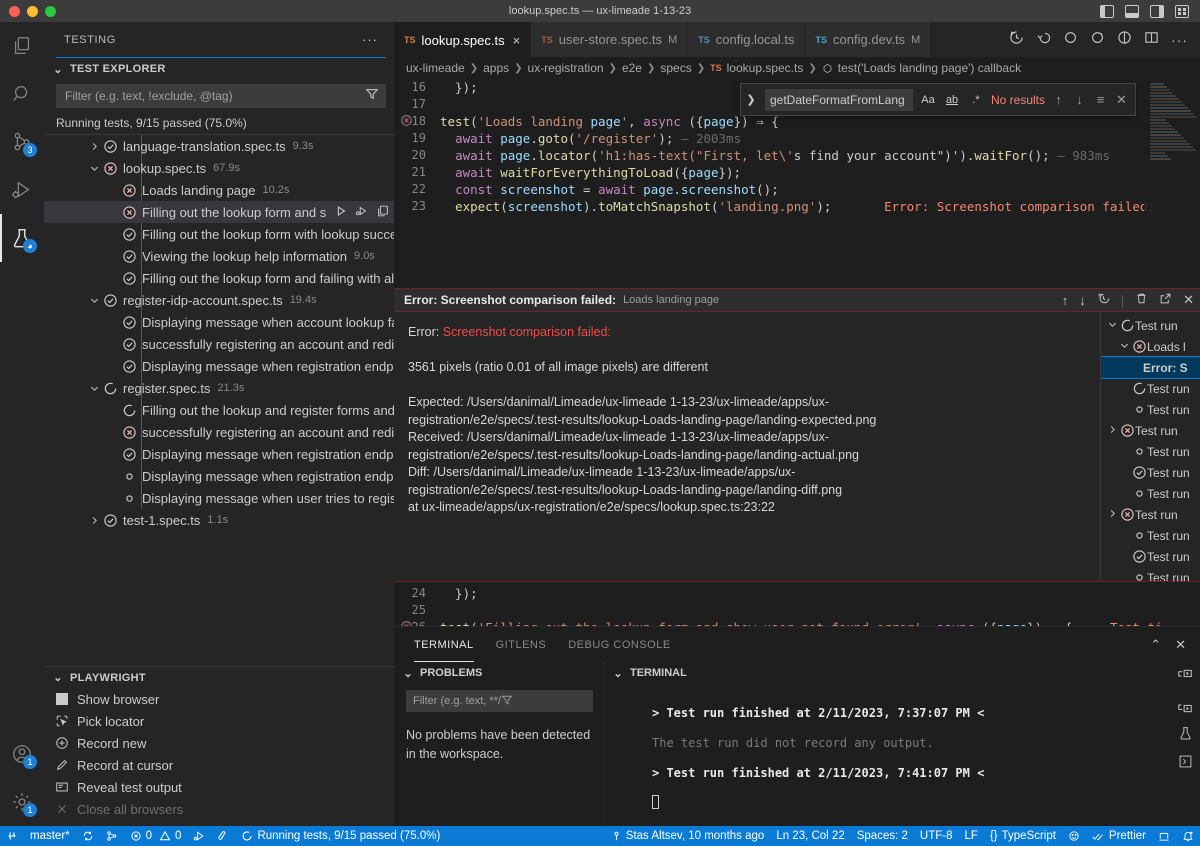 This screenshot has height=846, width=1200. Describe the element at coordinates (406, 623) in the screenshot. I see `test-failed-gutter-icon` at that location.